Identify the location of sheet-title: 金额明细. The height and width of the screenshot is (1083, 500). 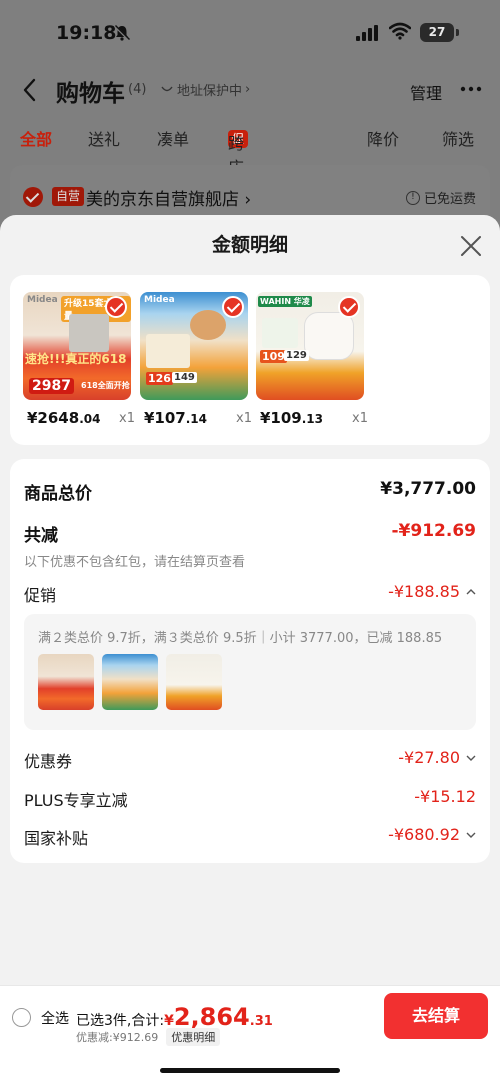
(249, 245).